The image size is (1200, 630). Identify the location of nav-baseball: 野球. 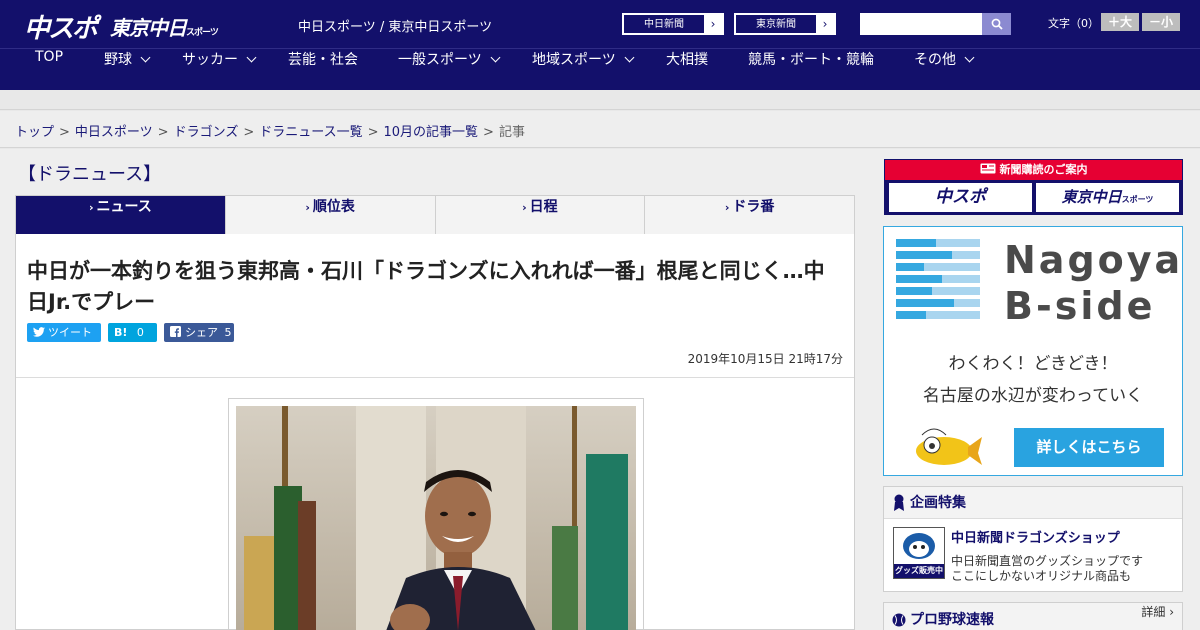
(127, 70).